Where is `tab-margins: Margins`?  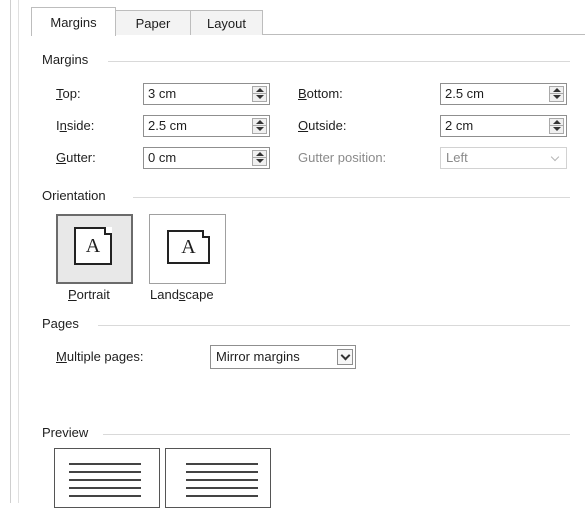
tab-margins: Margins is located at coordinates (73, 21).